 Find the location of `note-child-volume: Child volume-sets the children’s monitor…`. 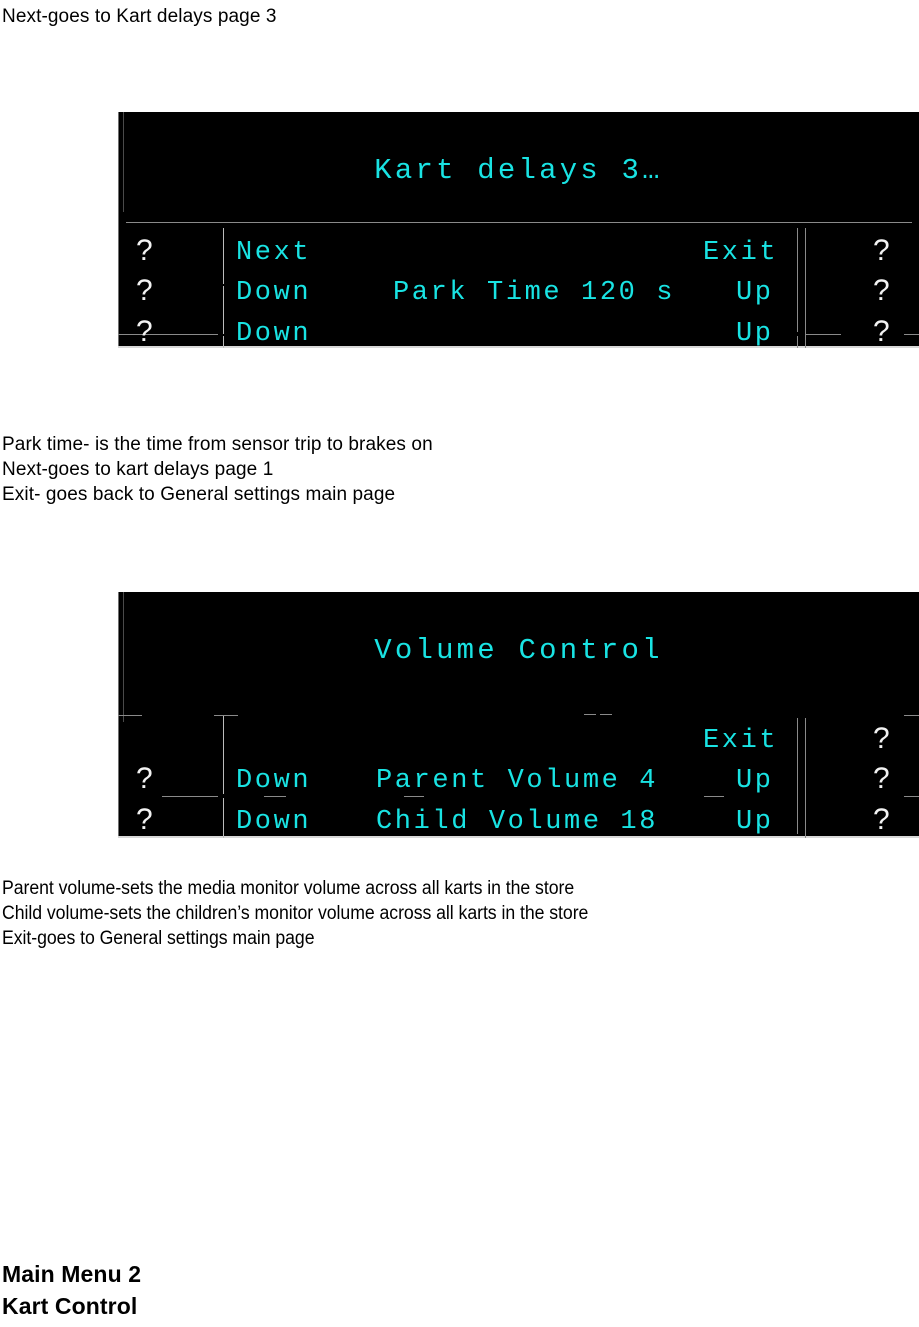

note-child-volume: Child volume-sets the children’s monitor… is located at coordinates (295, 913).